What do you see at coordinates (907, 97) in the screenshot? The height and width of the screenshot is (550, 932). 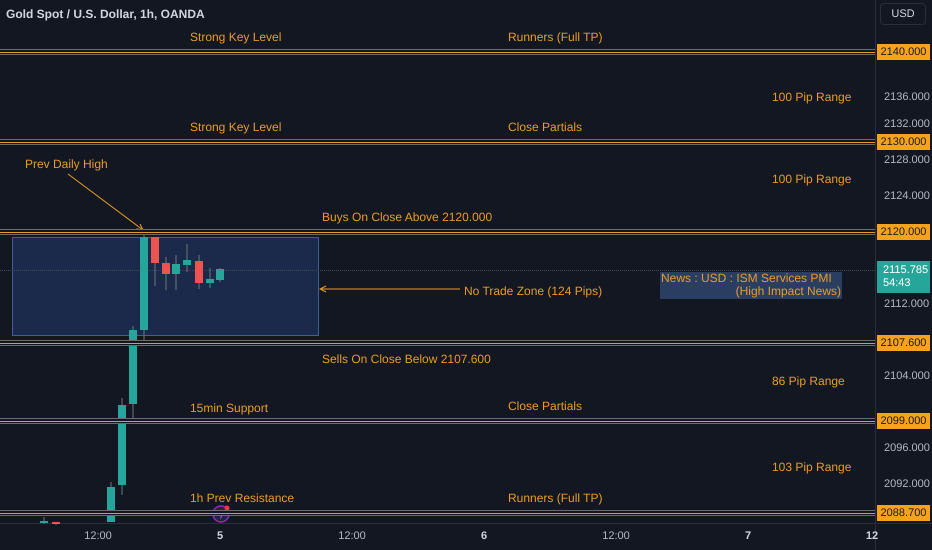 I see `axis-price-label: 2136.000` at bounding box center [907, 97].